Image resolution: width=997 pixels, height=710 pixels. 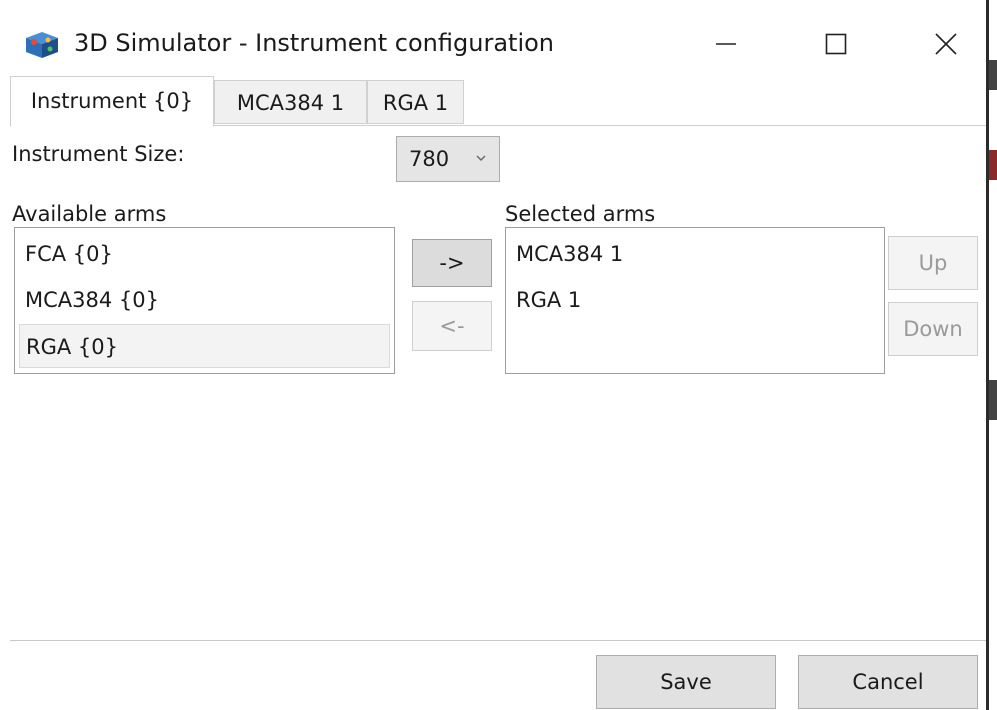 What do you see at coordinates (42, 45) in the screenshot?
I see `app-simulator-icon` at bounding box center [42, 45].